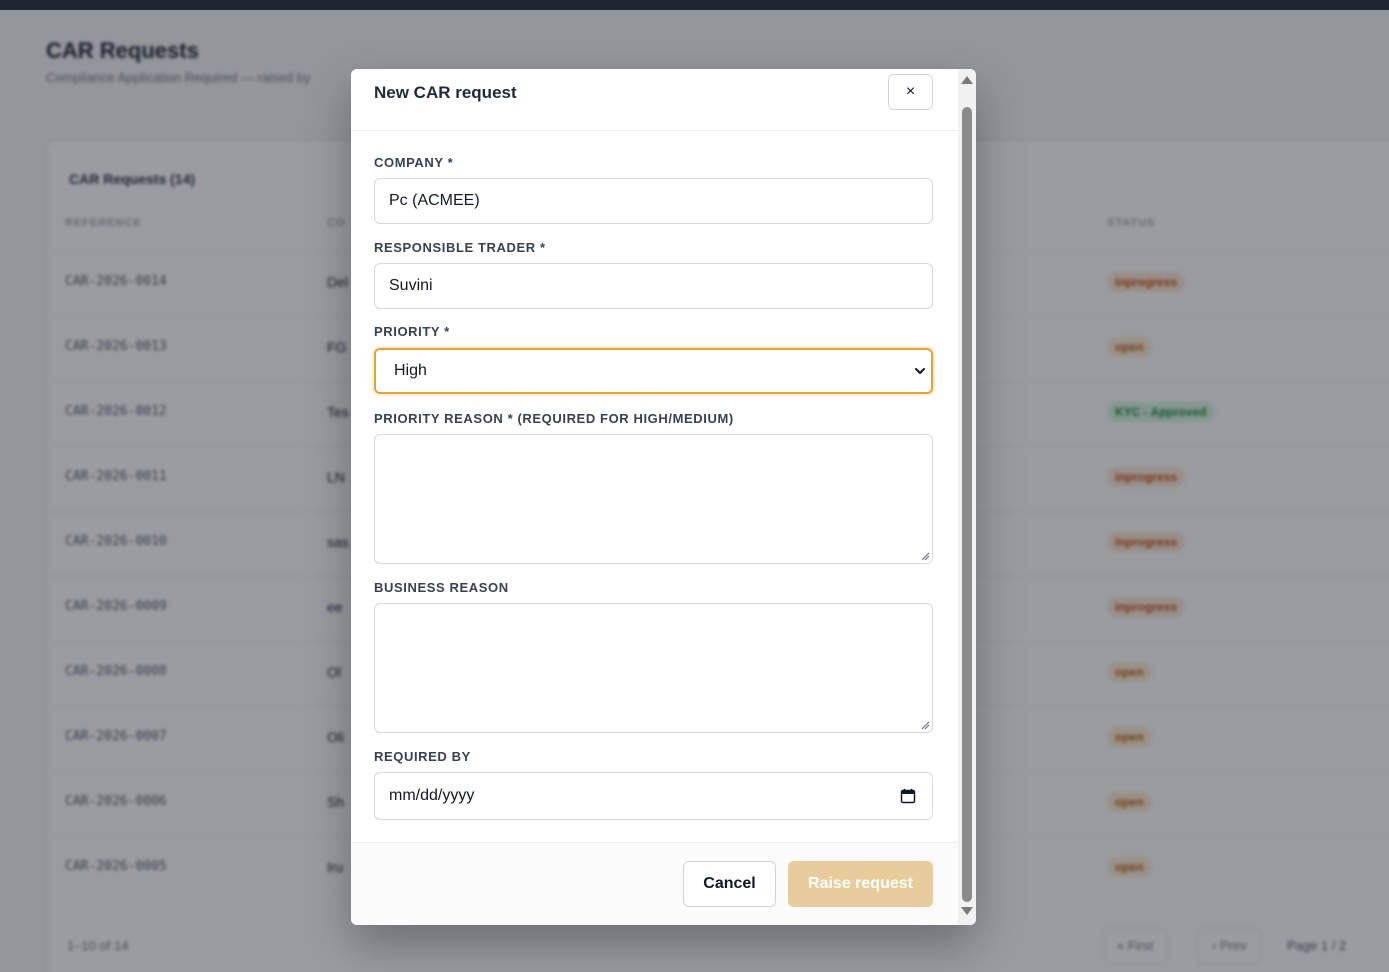 The height and width of the screenshot is (972, 1389). I want to click on close-button: ×, so click(910, 92).